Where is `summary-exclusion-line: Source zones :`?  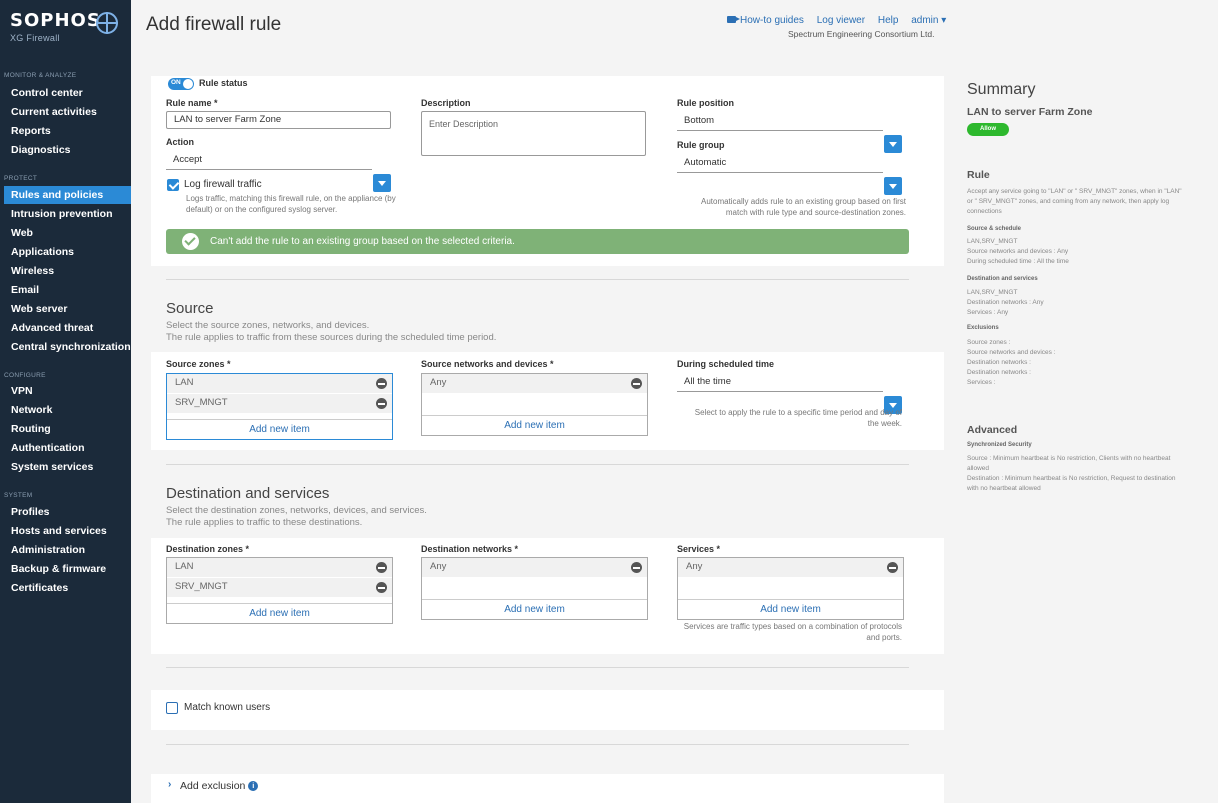
summary-exclusion-line: Source zones : is located at coordinates (989, 342).